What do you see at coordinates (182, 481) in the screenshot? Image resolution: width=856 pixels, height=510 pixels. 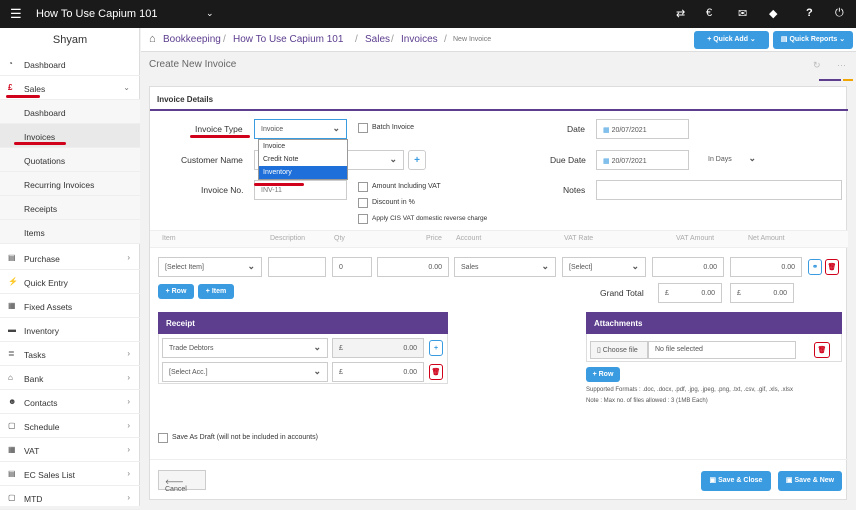 I see `cancel-button: 🡐 Cancel` at bounding box center [182, 481].